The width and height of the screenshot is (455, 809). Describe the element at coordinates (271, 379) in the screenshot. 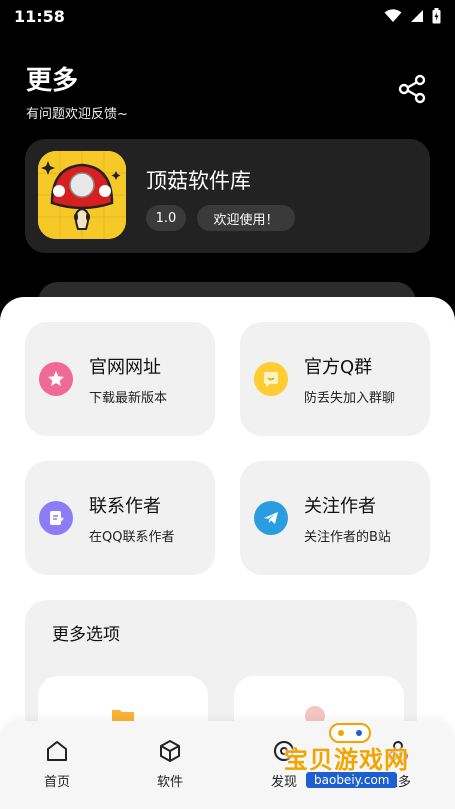

I see `smile-icon` at that location.